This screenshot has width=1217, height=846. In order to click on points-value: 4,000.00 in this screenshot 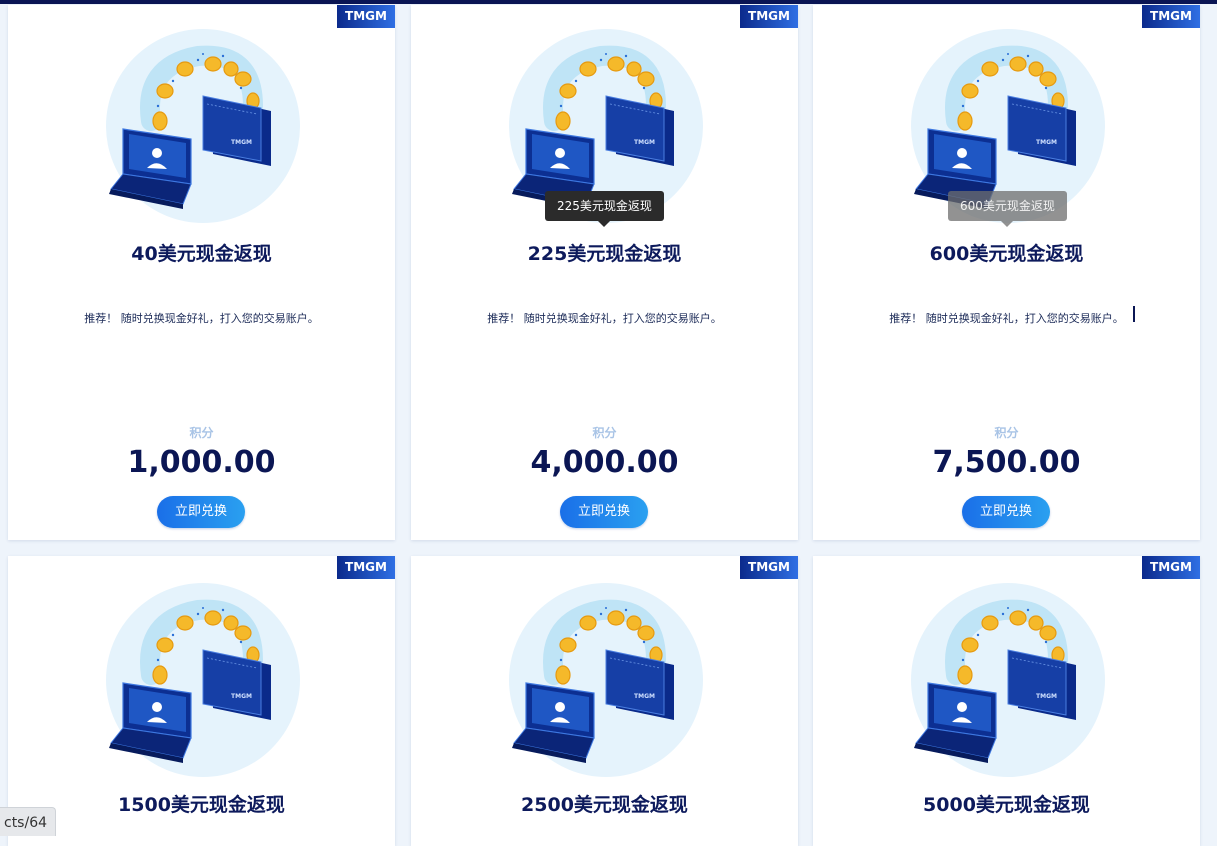, I will do `click(604, 462)`.